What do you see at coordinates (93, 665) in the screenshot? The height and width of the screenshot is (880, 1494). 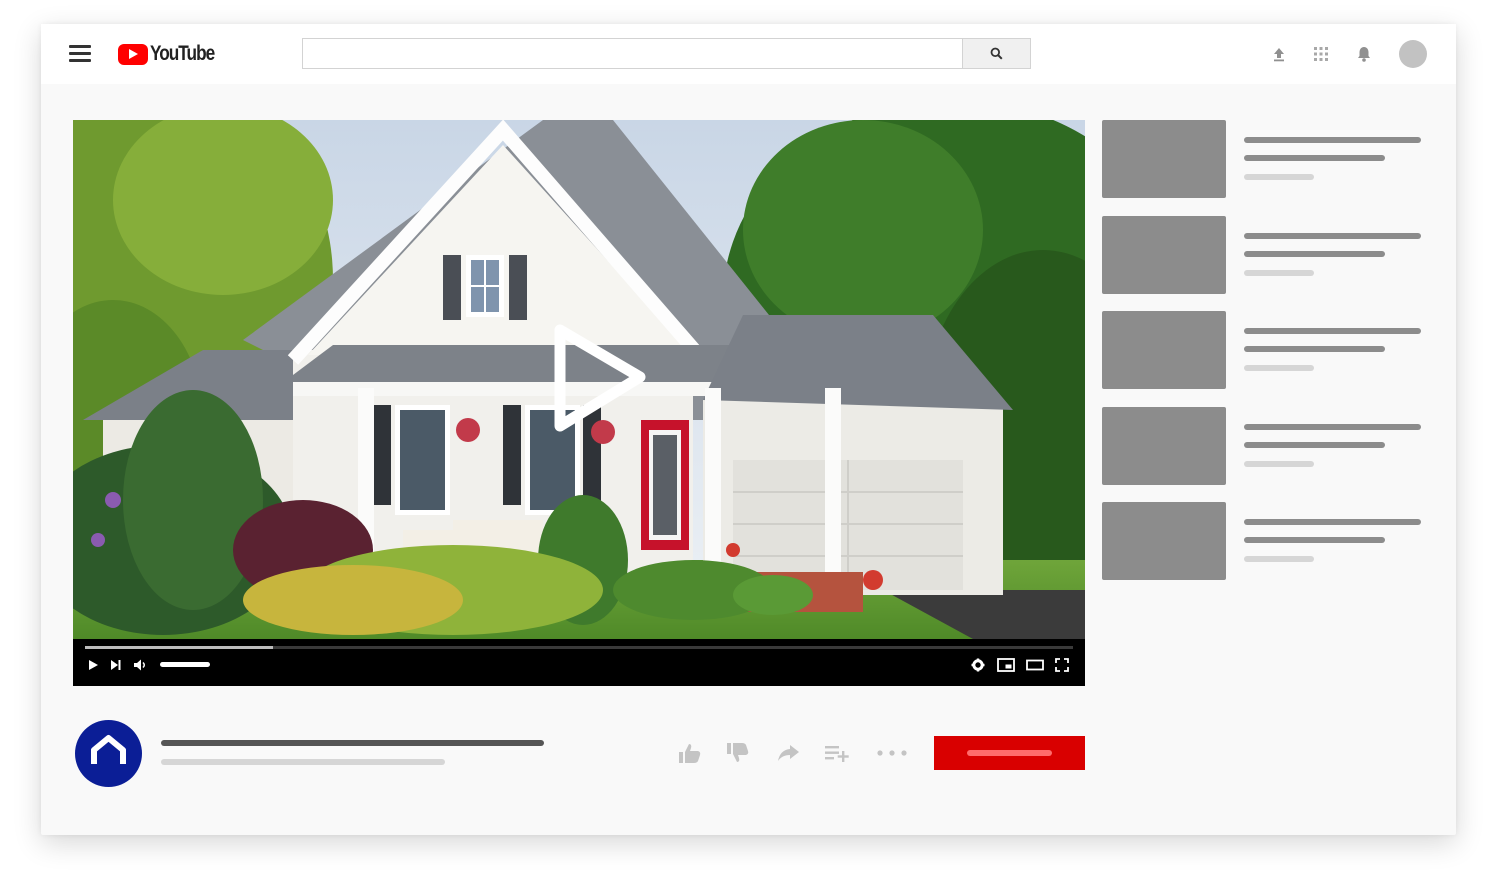 I see `play-icon` at bounding box center [93, 665].